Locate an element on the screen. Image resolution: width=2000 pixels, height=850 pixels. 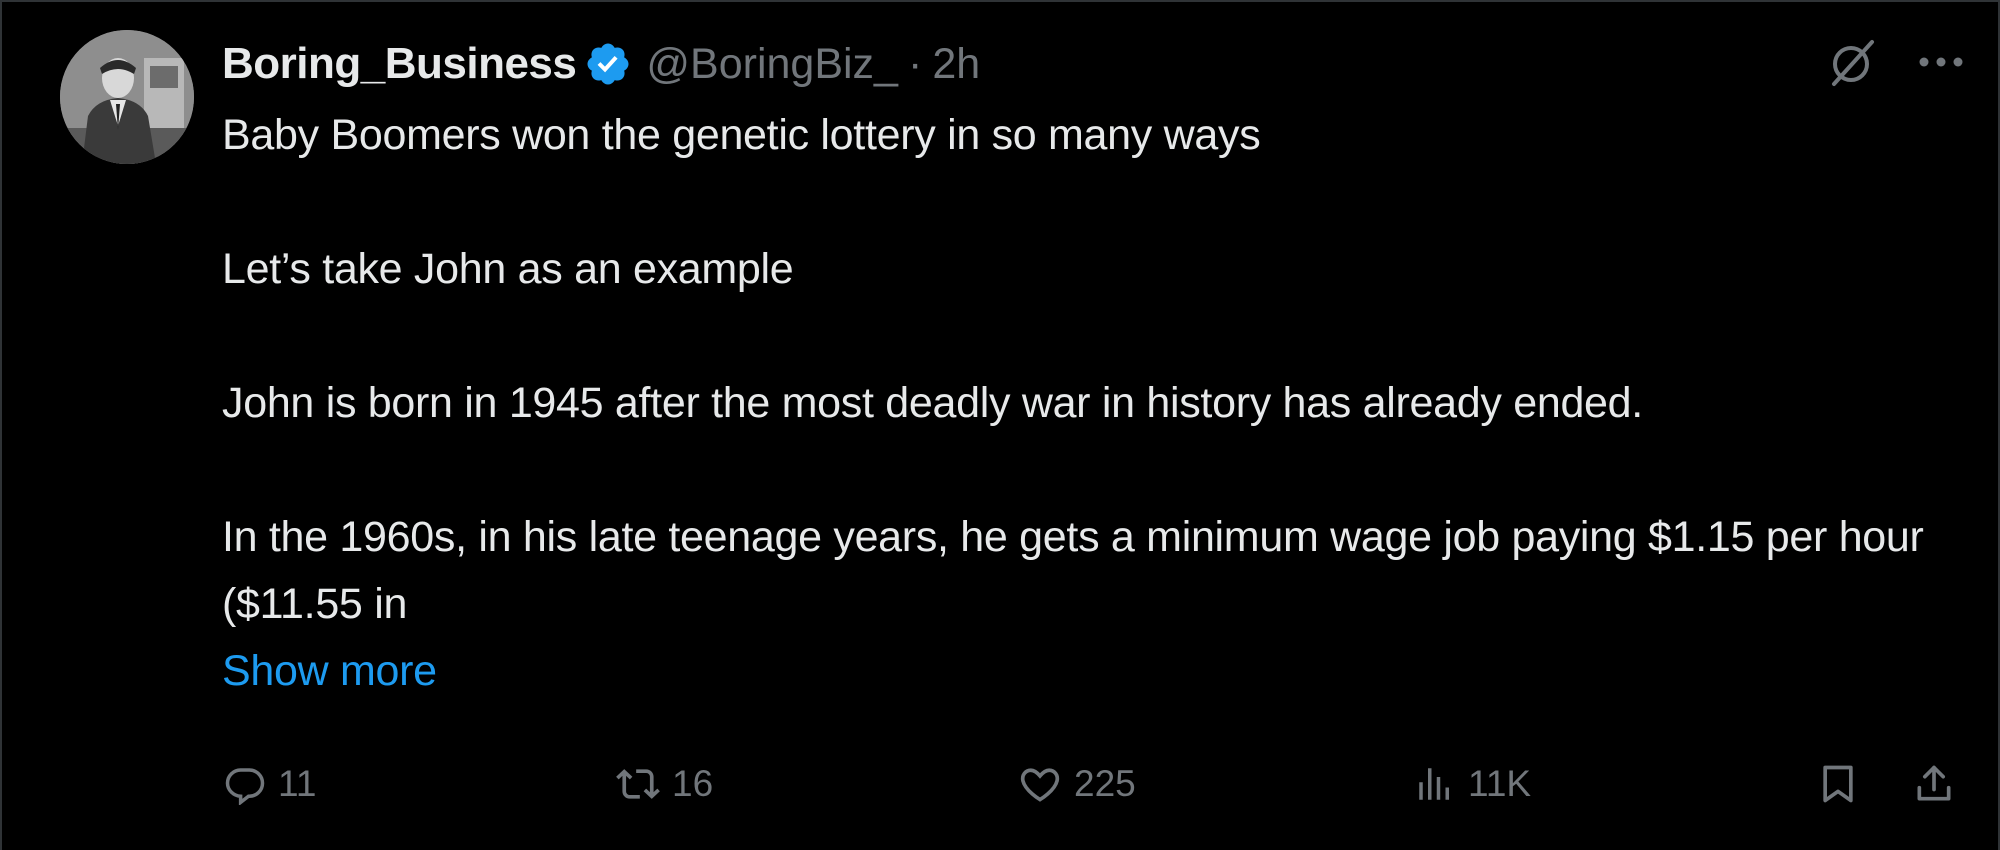
reply-button: 11 is located at coordinates (270, 784).